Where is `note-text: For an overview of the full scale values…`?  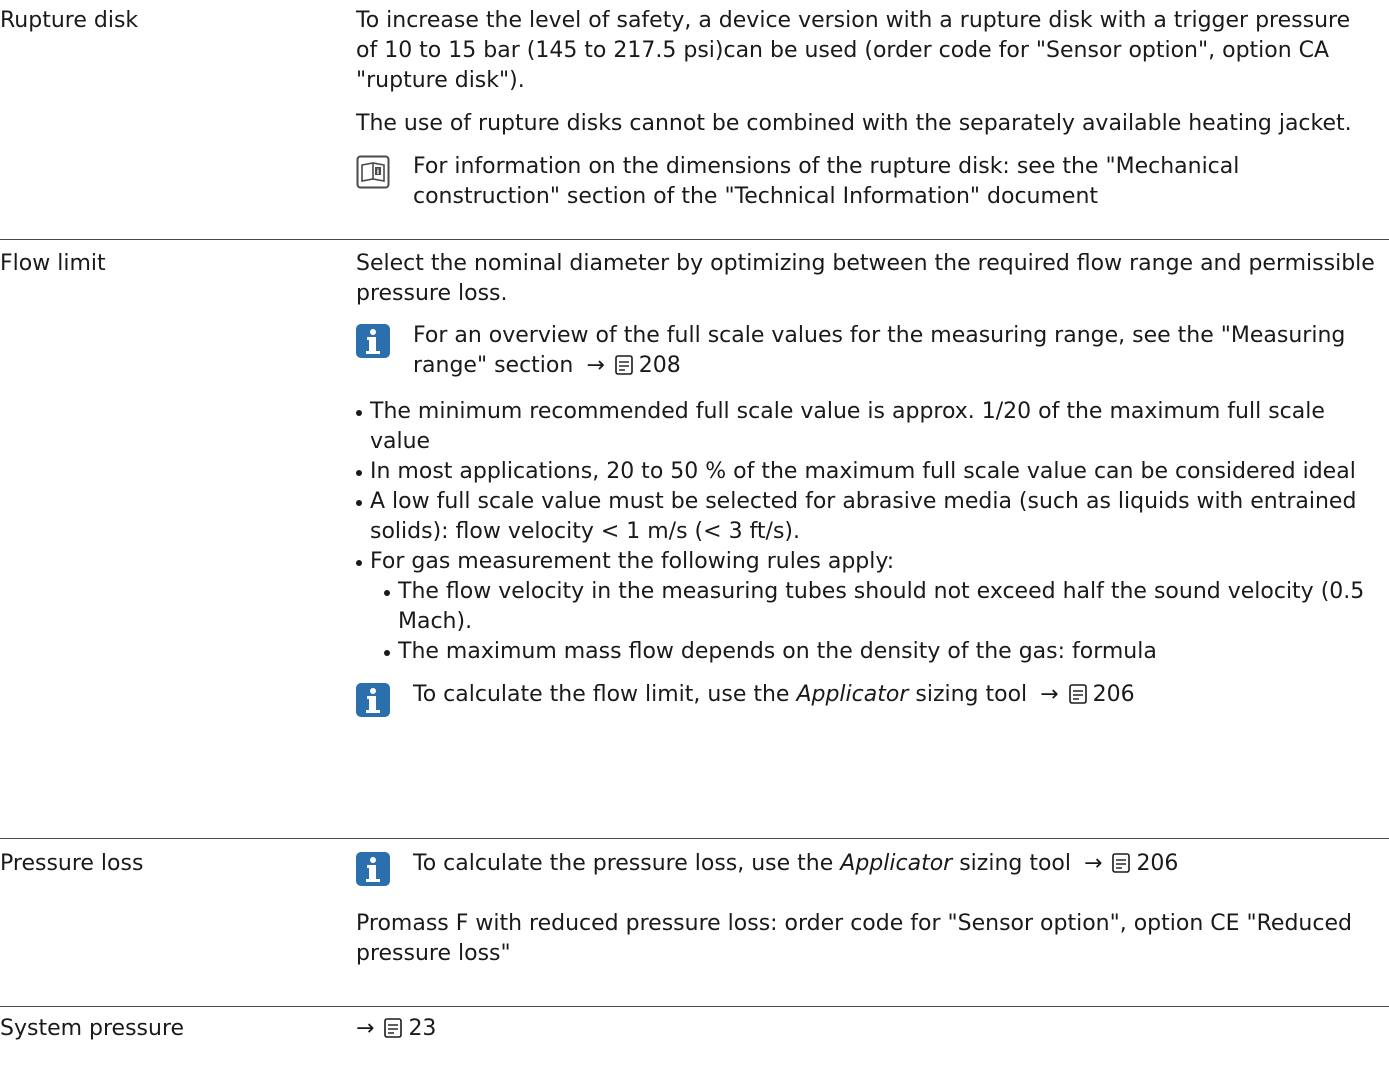 note-text: For an overview of the full scale values… is located at coordinates (879, 350).